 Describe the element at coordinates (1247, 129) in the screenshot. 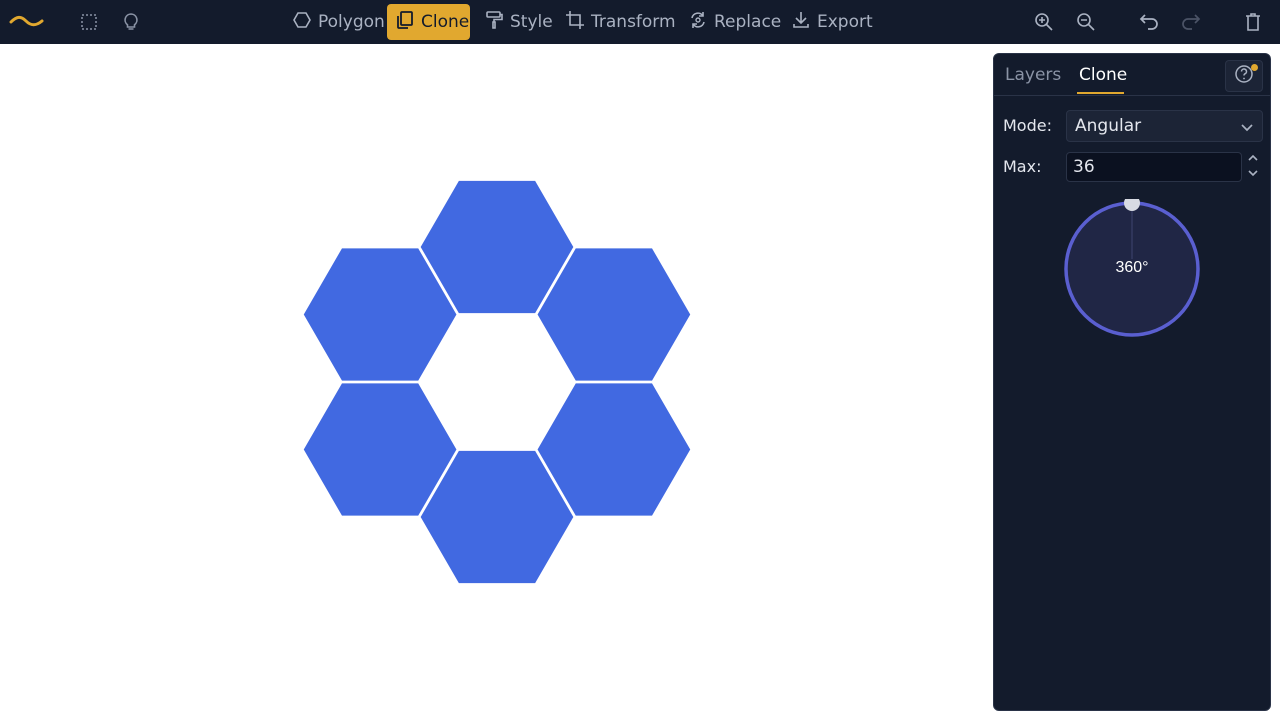

I see `chevron-down-icon` at that location.